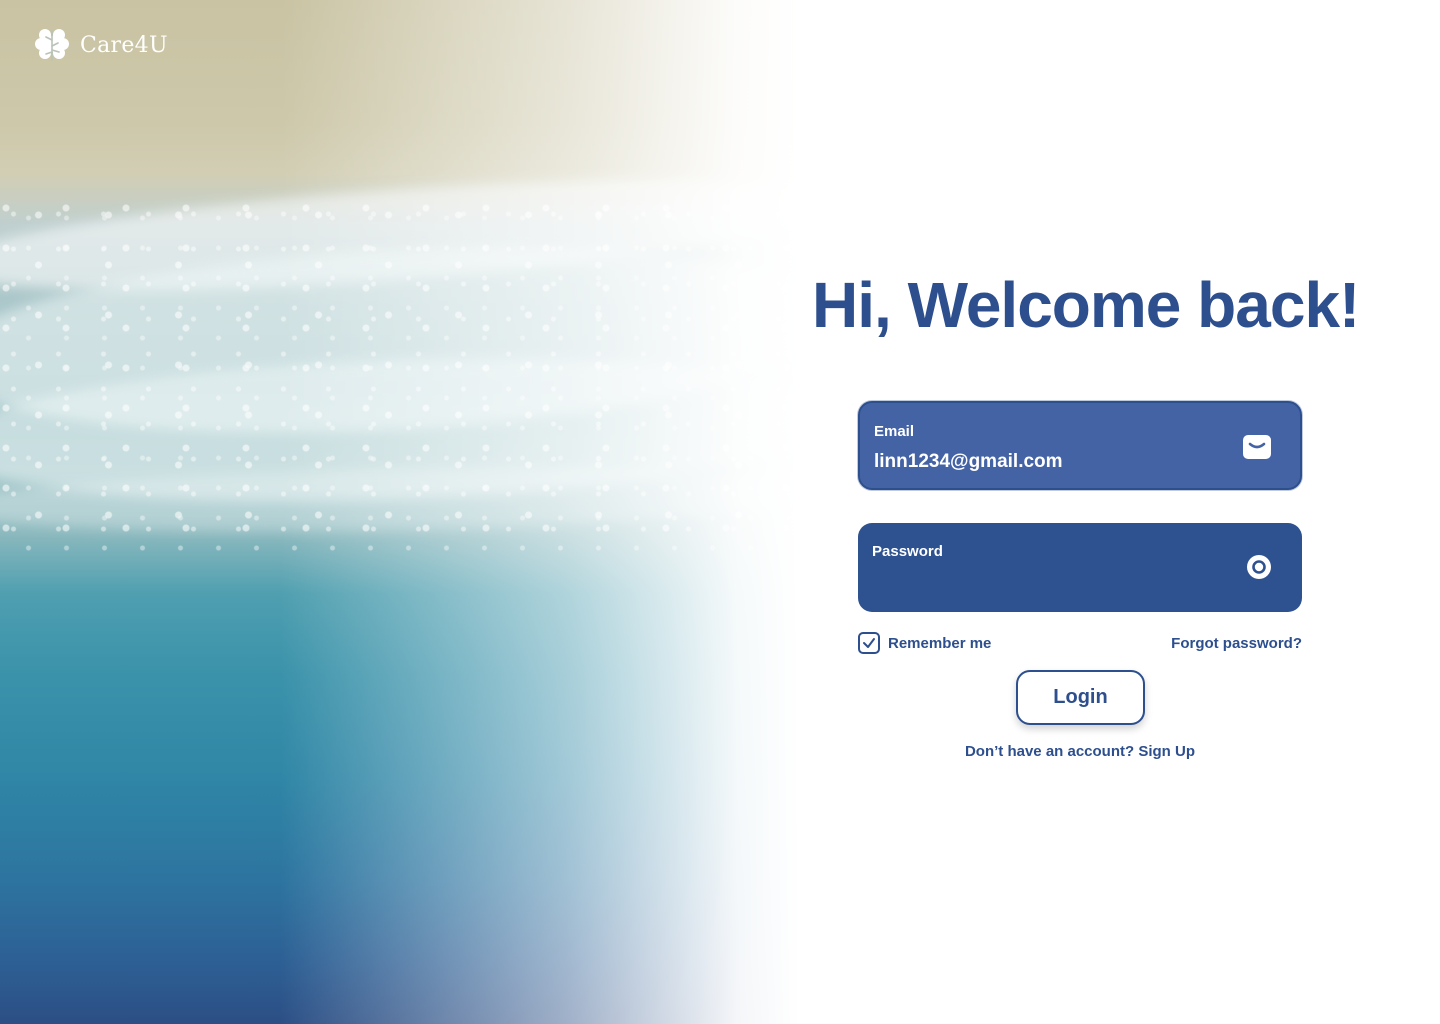  I want to click on checkbox-box, so click(869, 643).